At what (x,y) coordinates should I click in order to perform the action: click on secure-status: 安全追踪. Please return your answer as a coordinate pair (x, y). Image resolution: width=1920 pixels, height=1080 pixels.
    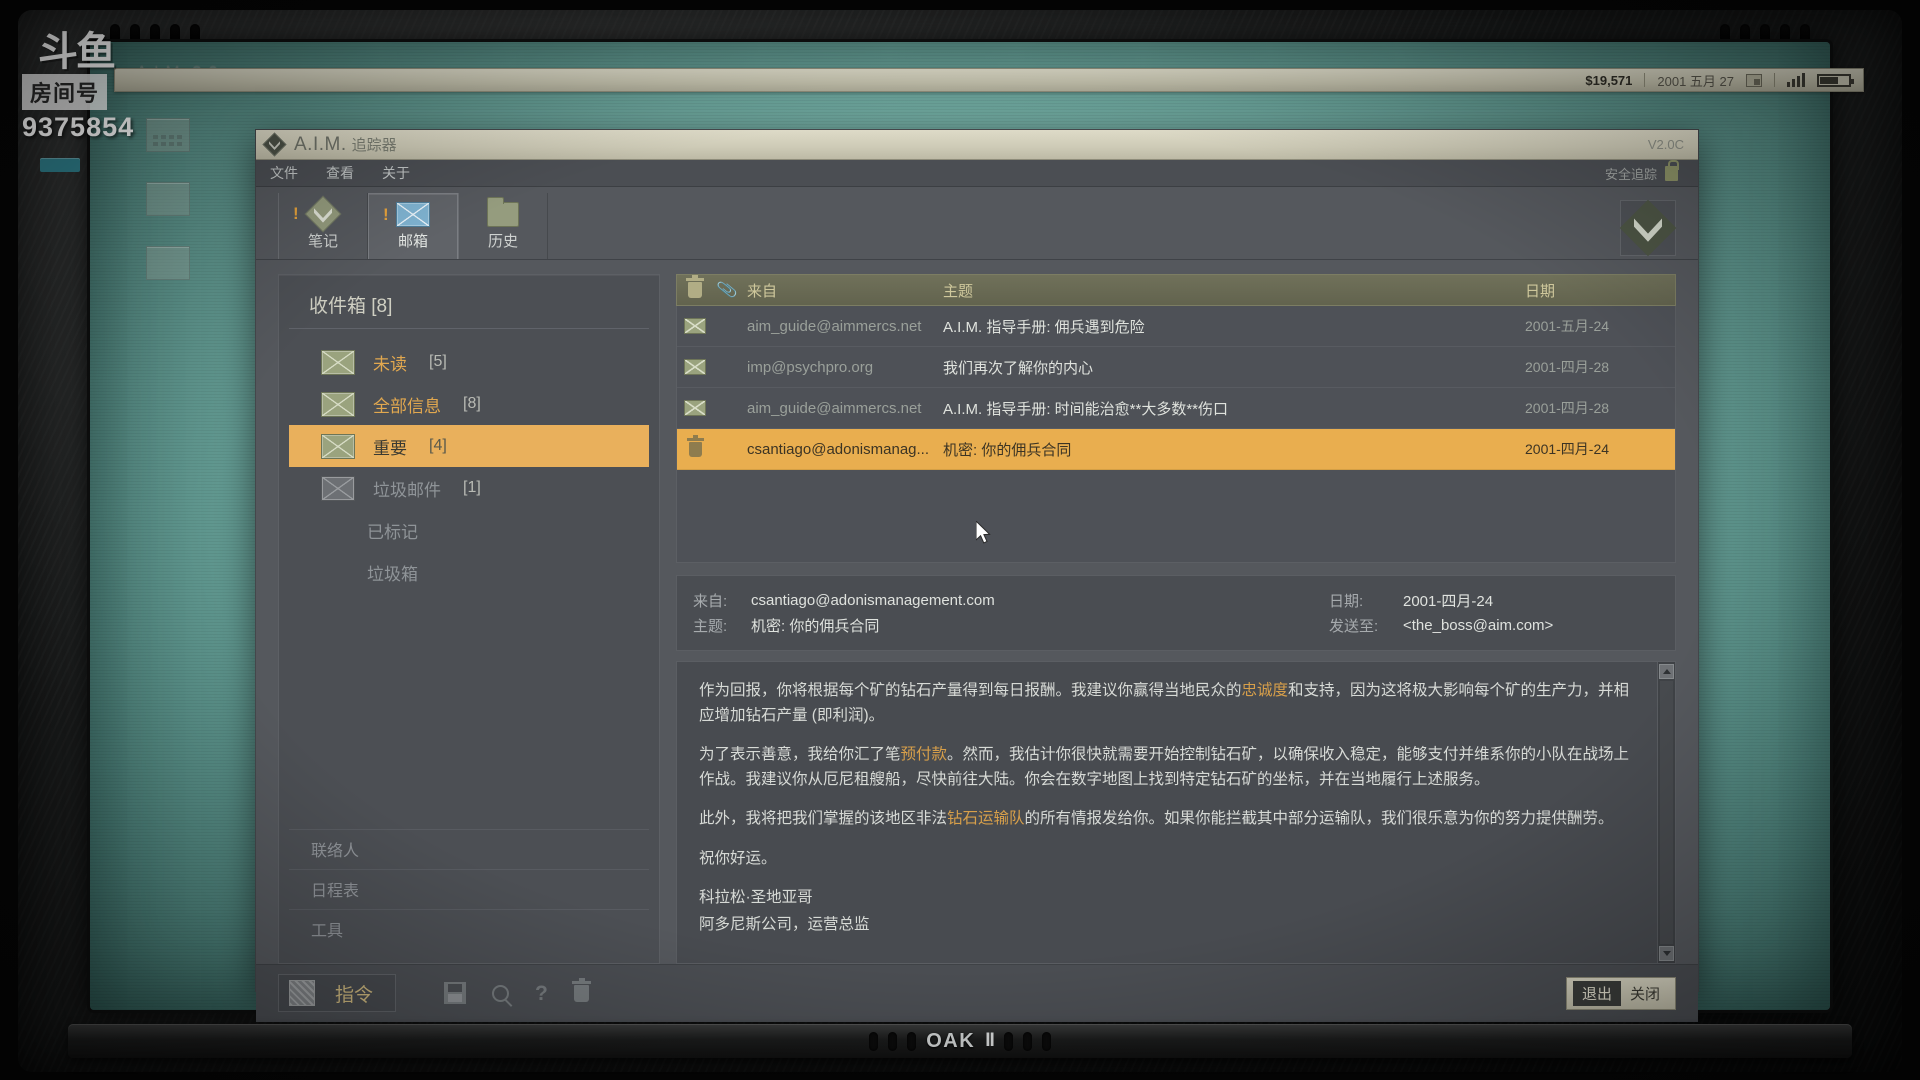
    Looking at the image, I should click on (1644, 171).